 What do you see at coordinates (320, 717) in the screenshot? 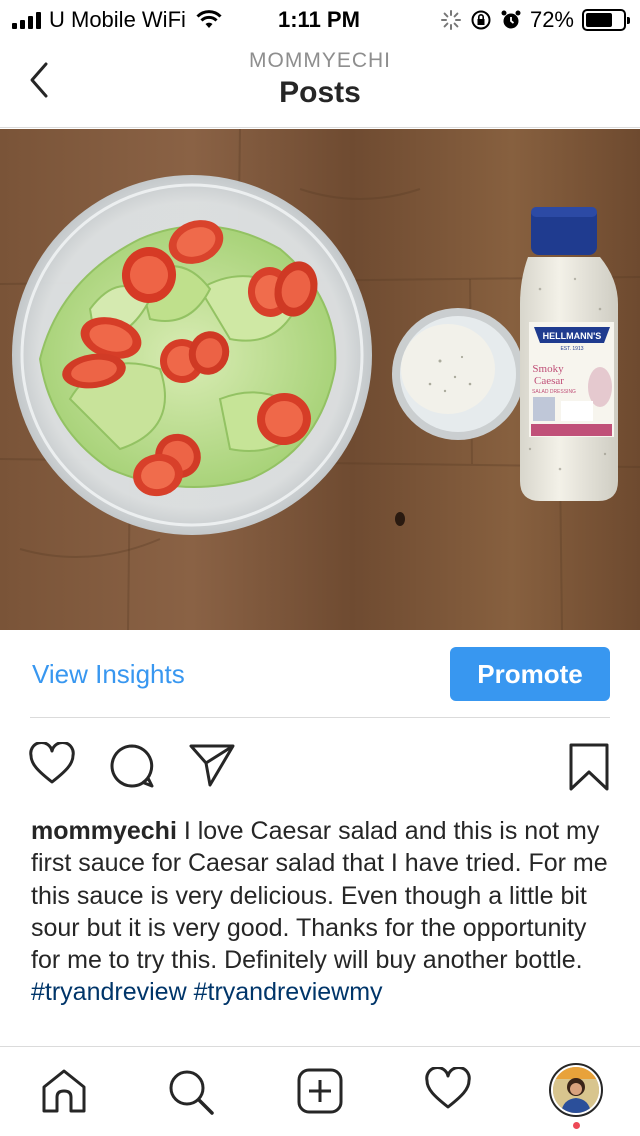
I see `divider` at bounding box center [320, 717].